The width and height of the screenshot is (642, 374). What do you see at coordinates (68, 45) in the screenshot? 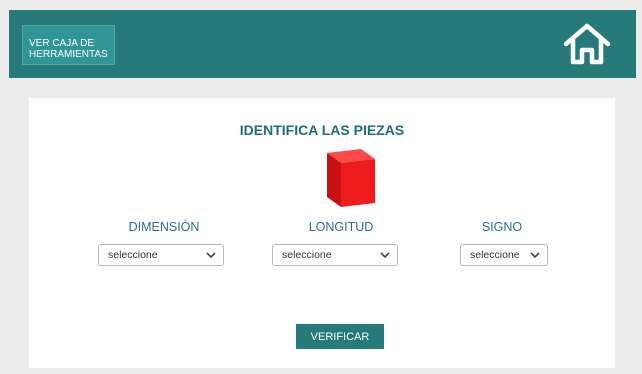
I see `view-toolbox-button: VER CAJA DE HERRAMIENTAS` at bounding box center [68, 45].